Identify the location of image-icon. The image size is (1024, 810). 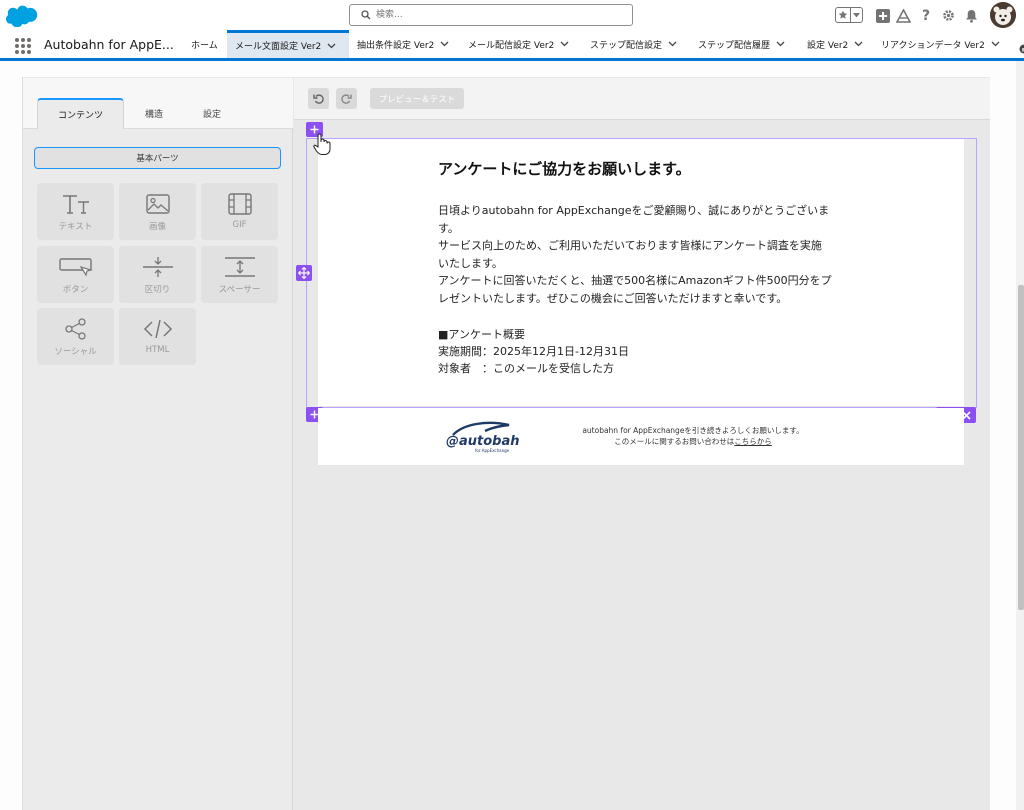
(157, 204).